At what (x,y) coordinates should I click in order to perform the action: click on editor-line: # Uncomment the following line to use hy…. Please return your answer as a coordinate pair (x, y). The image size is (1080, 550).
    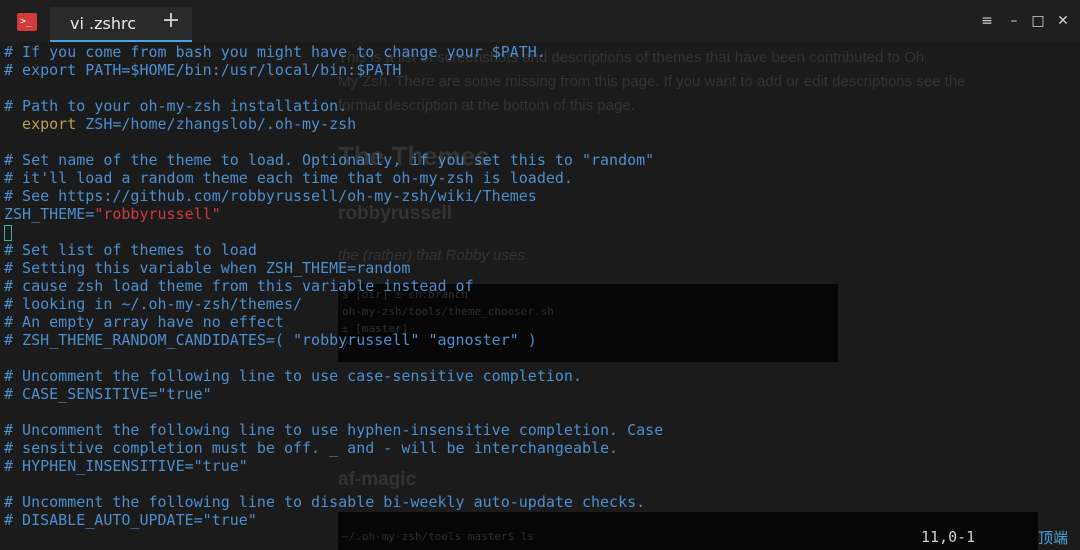
    Looking at the image, I should click on (542, 430).